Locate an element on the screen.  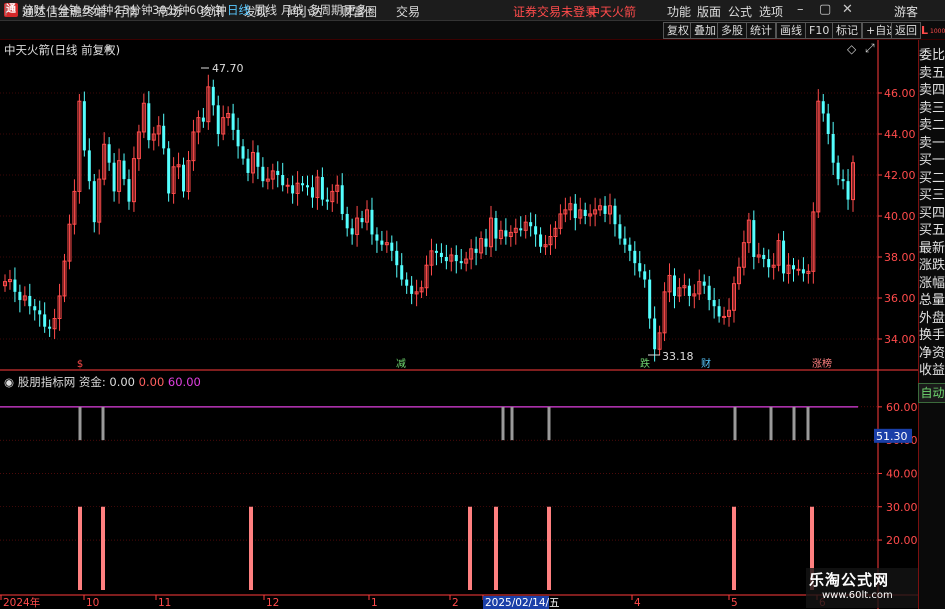
event-marker: 跌 is located at coordinates (645, 363).